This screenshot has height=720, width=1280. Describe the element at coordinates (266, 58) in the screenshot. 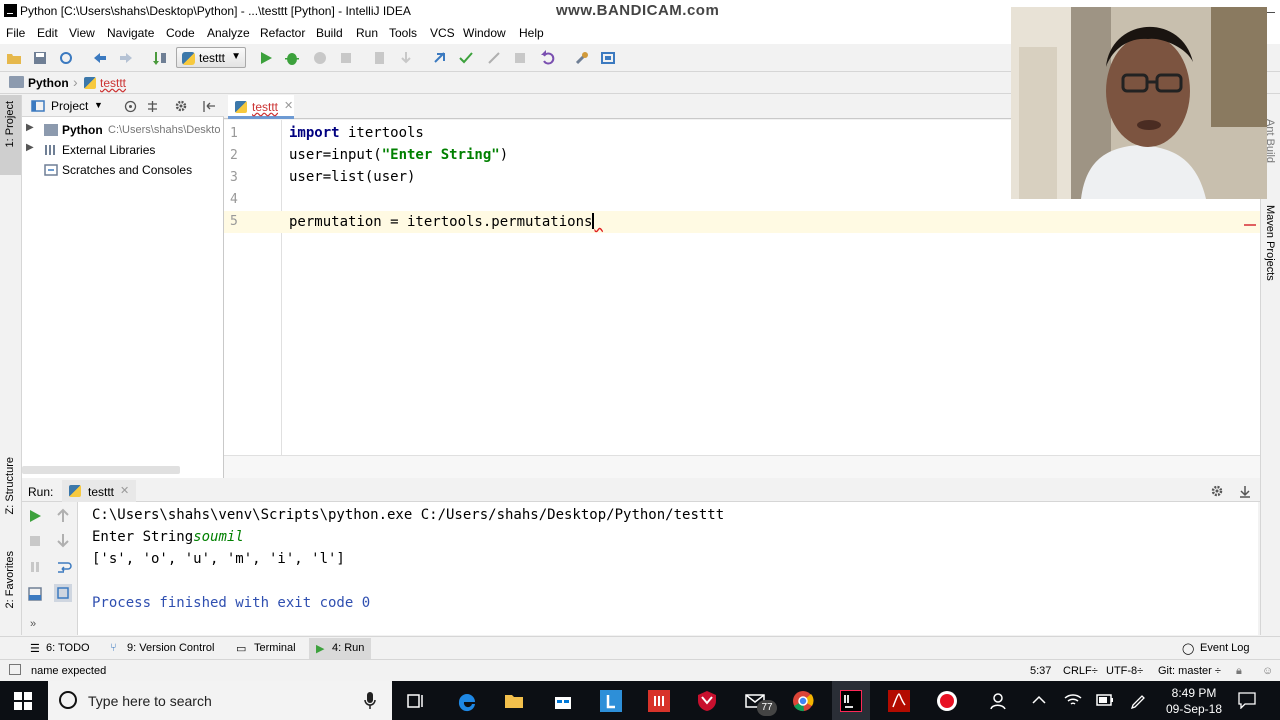

I see `run-icon` at that location.